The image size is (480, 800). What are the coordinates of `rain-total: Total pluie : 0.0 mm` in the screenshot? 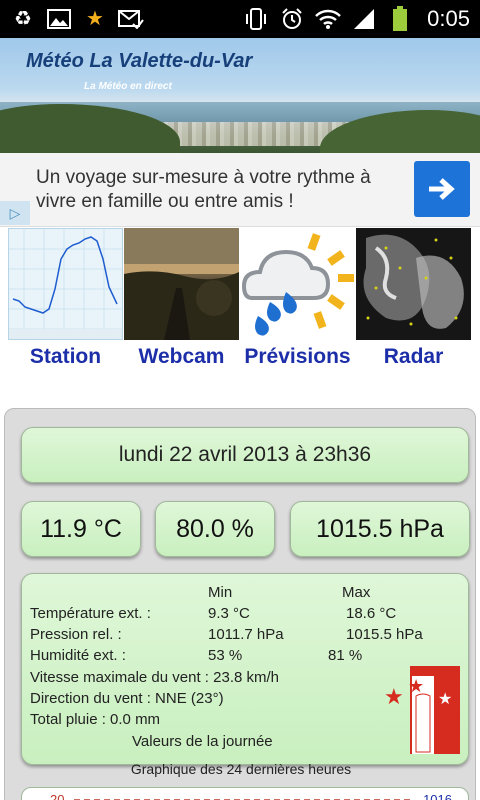 It's located at (95, 719).